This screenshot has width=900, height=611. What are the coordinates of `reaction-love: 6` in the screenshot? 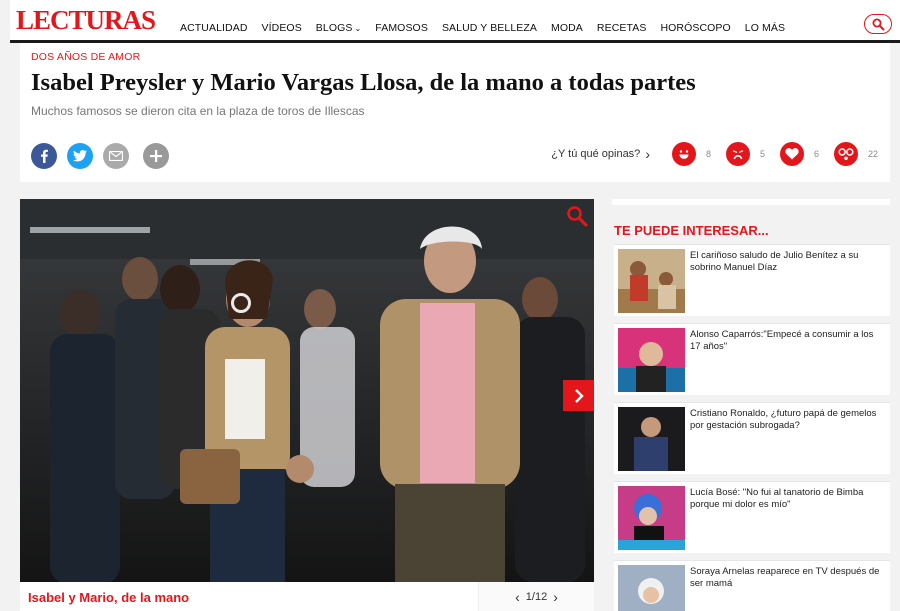 It's located at (801, 154).